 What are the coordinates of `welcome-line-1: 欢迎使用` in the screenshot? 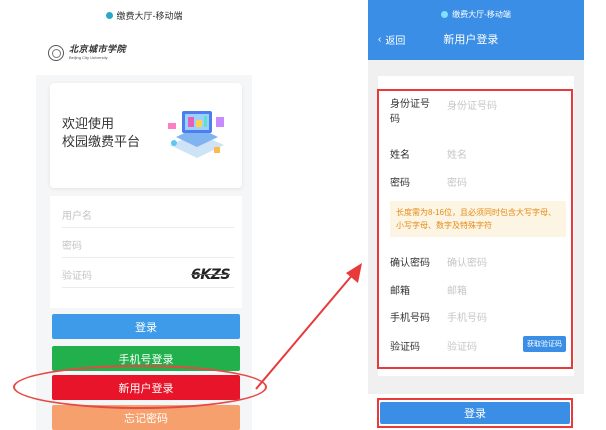 It's located at (88, 123).